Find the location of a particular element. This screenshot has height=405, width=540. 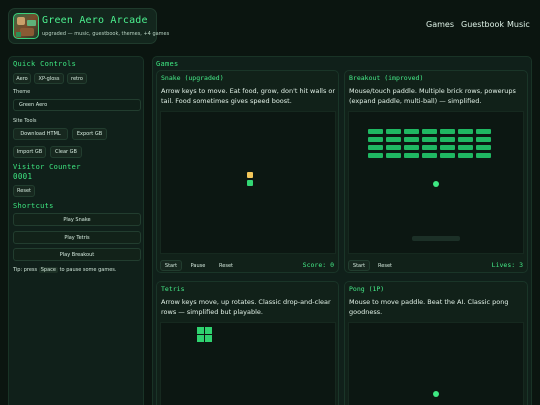

site-tools-label: Site Tools is located at coordinates (25, 121).